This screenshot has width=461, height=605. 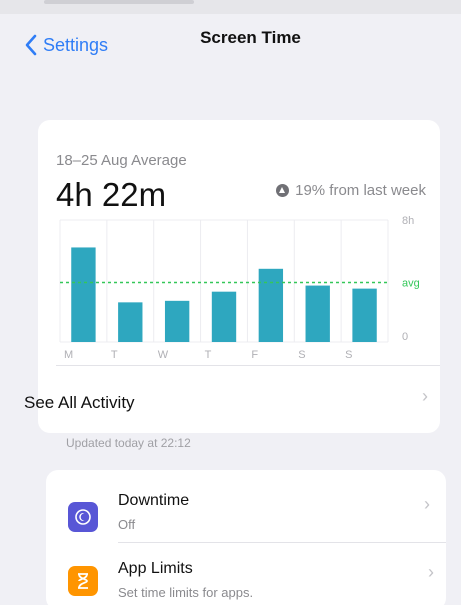 What do you see at coordinates (411, 284) in the screenshot?
I see `y-tick-label: avg` at bounding box center [411, 284].